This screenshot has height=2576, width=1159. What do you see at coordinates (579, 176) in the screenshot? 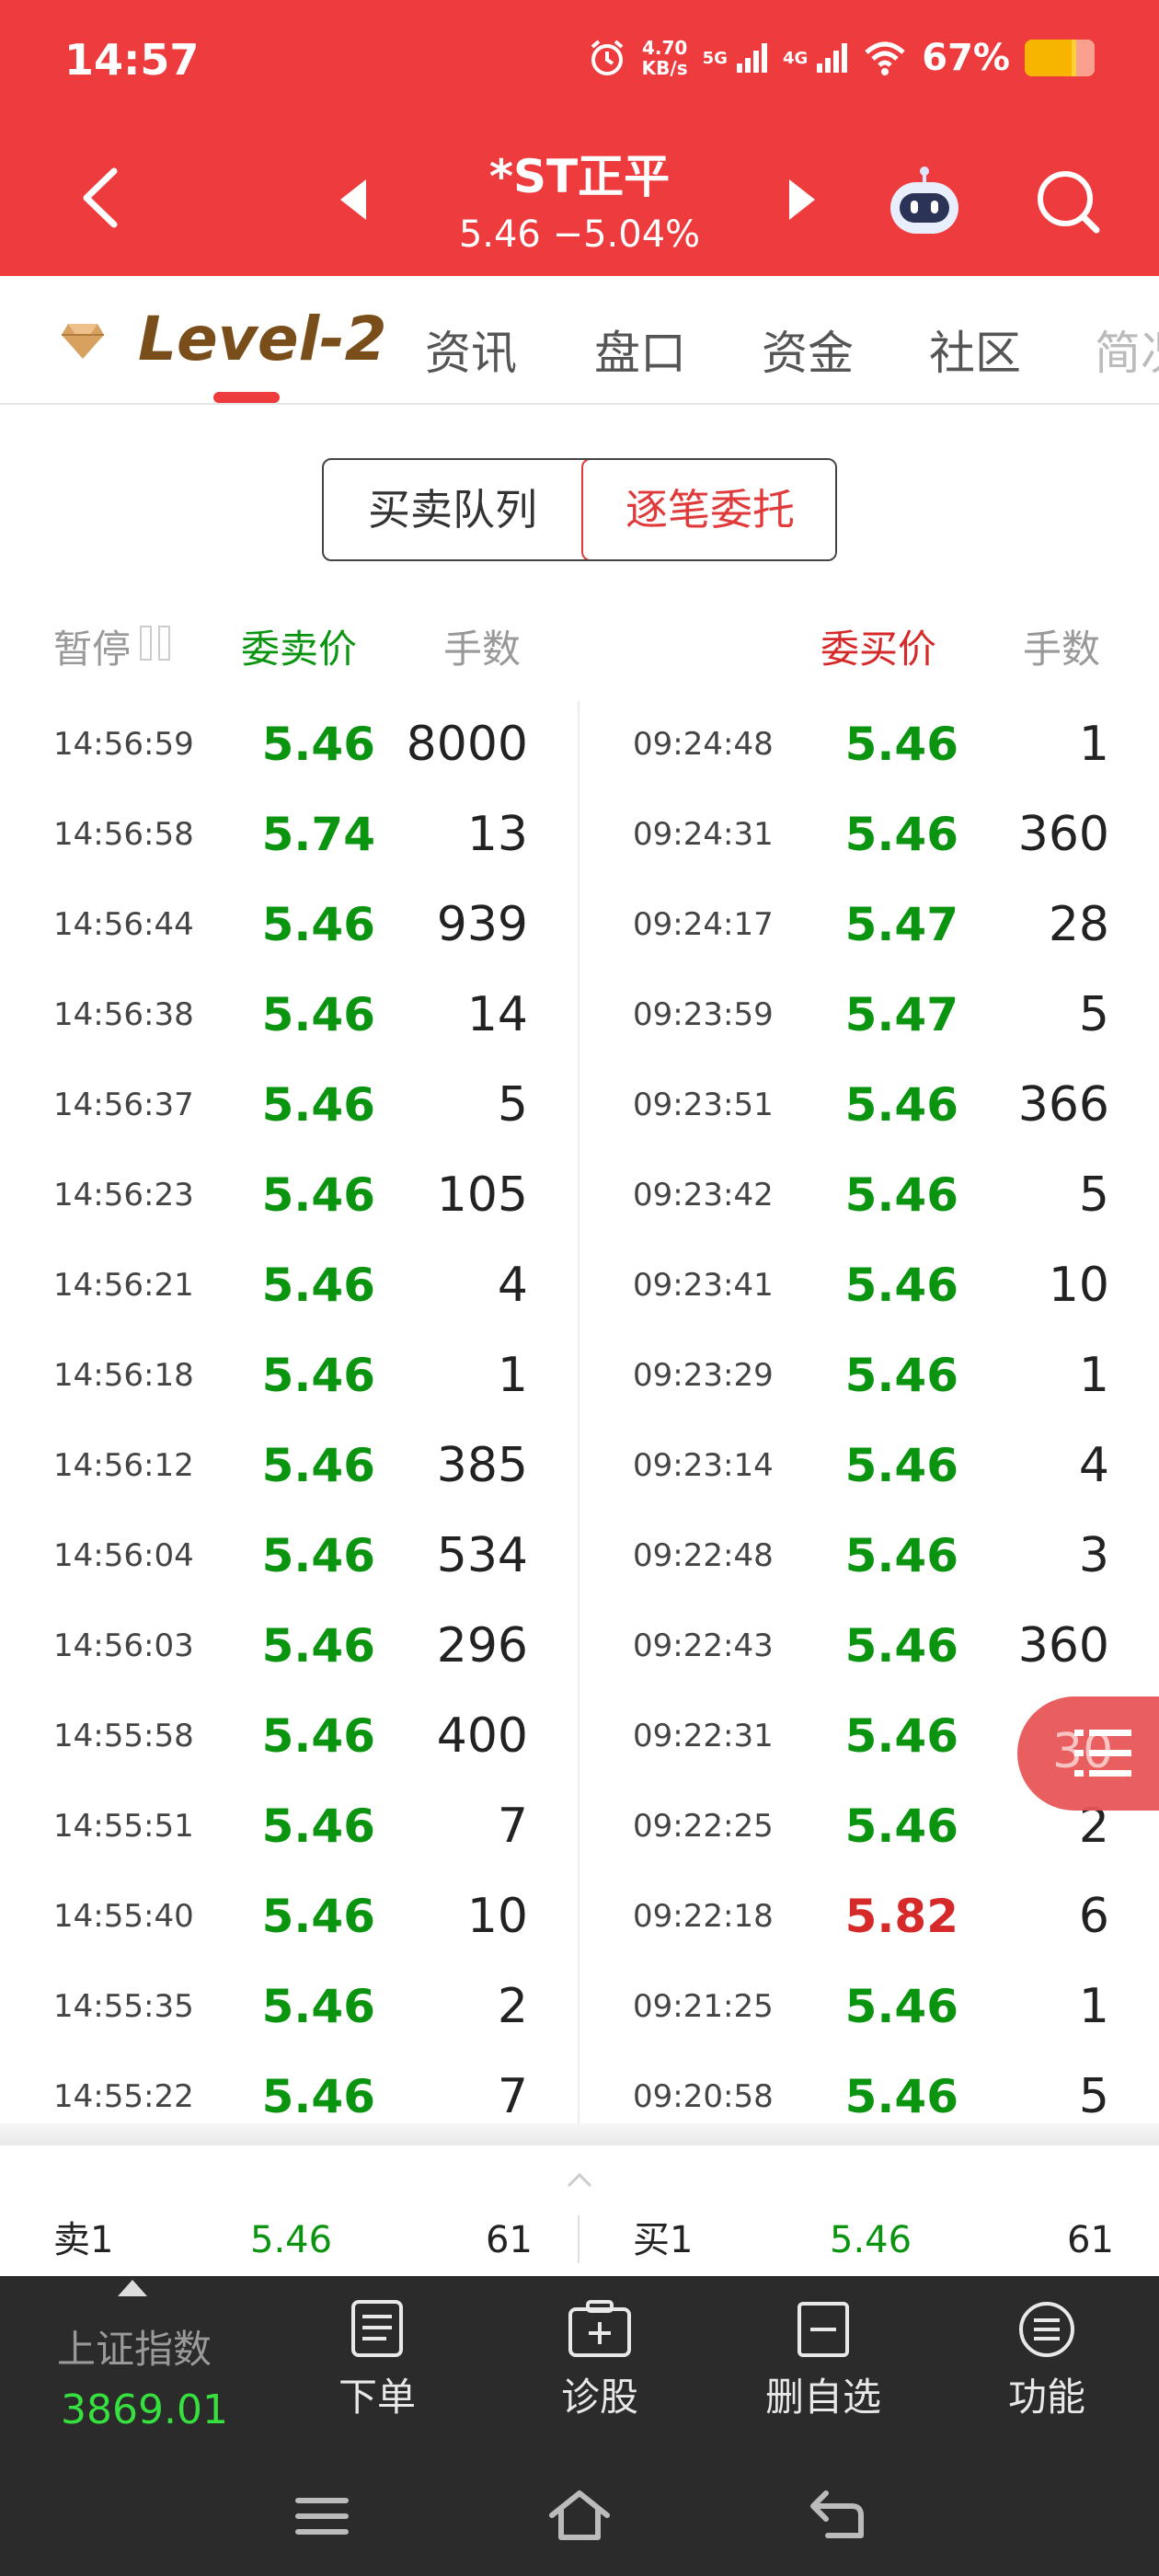
I see `stock-name: *ST正平` at bounding box center [579, 176].